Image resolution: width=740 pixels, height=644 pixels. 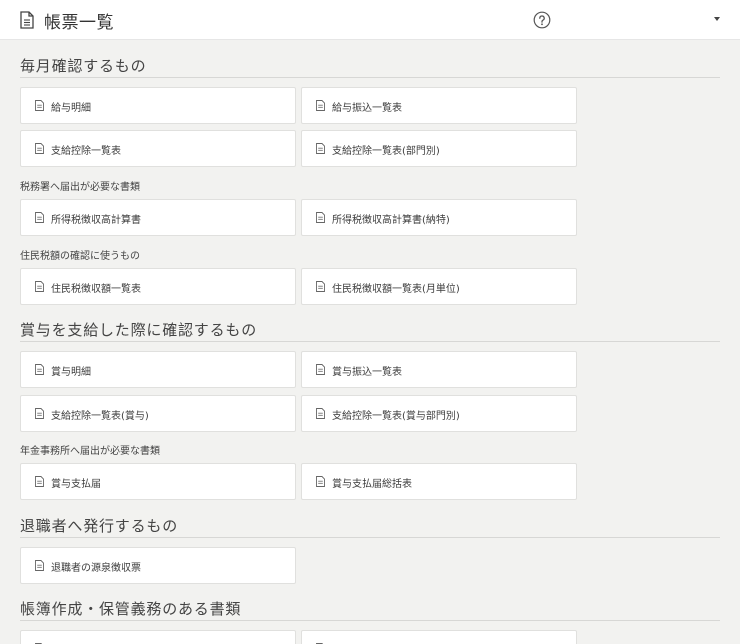 I want to click on page-title: 帳票一覧, so click(x=79, y=23).